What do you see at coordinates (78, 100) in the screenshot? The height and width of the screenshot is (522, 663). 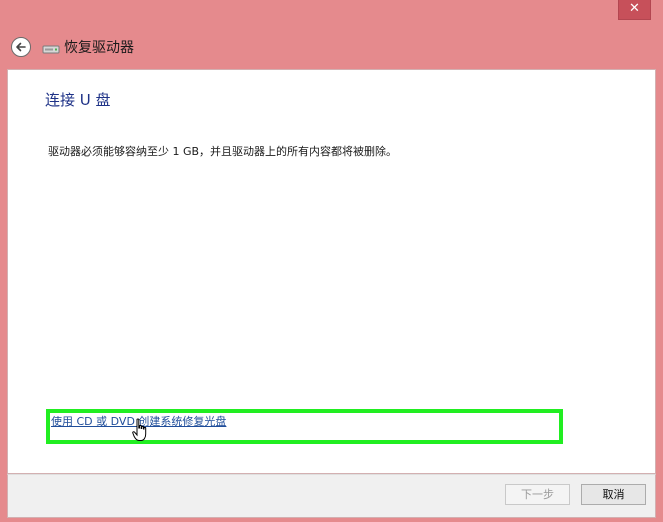 I see `page-heading: 连接 U 盘` at bounding box center [78, 100].